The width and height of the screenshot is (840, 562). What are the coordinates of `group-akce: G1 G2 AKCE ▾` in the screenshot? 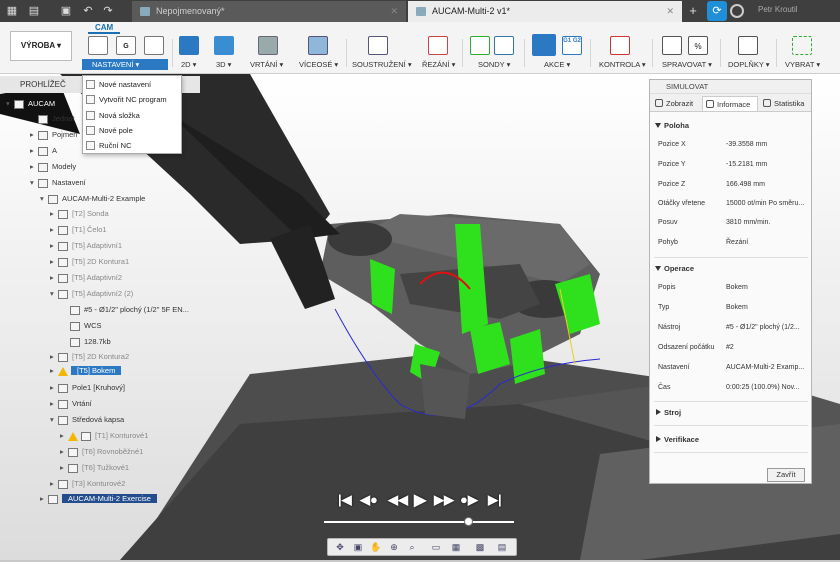 It's located at (558, 52).